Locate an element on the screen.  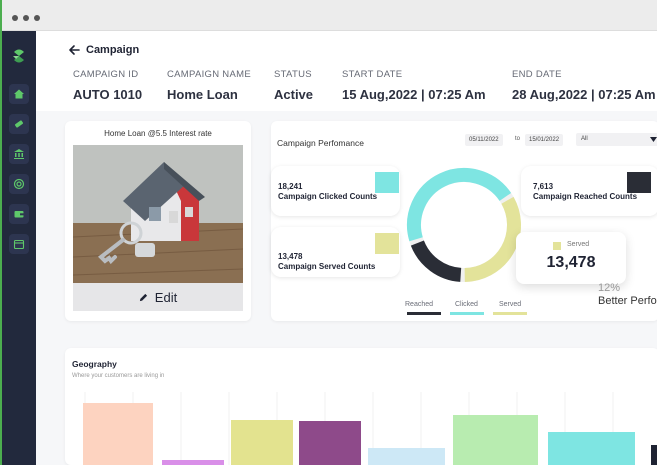
served-count-label: Campaign Served Counts is located at coordinates (327, 266).